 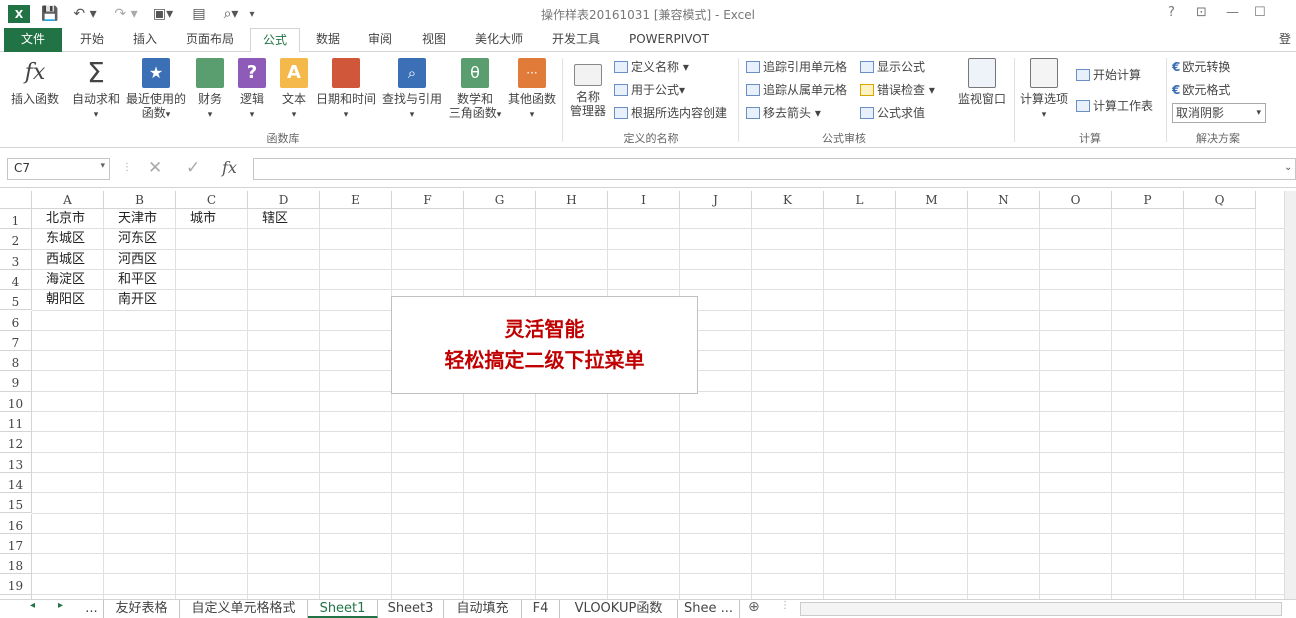 What do you see at coordinates (210, 40) in the screenshot?
I see `tab-page-layout: 页面布局` at bounding box center [210, 40].